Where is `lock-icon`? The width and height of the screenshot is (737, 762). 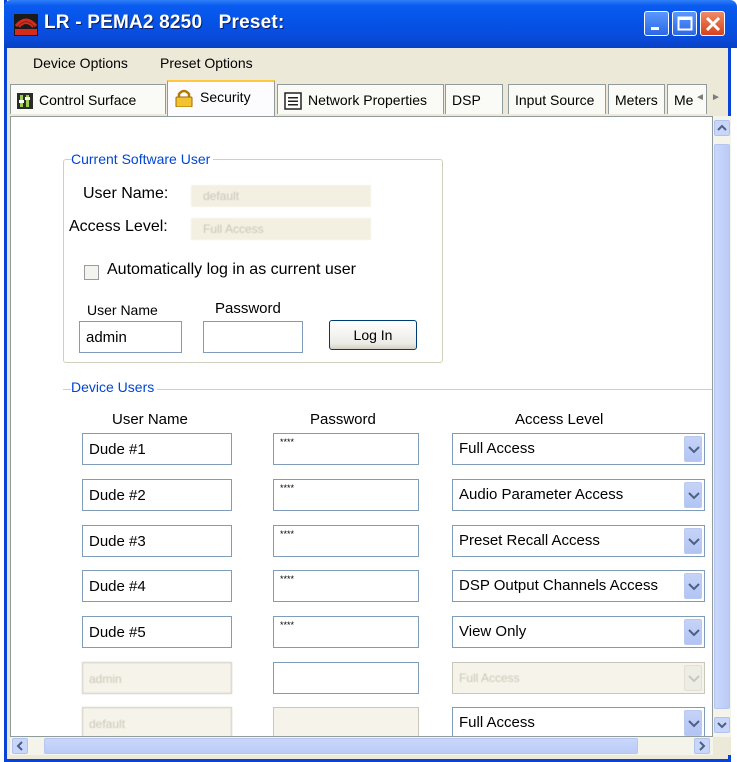
lock-icon is located at coordinates (184, 99).